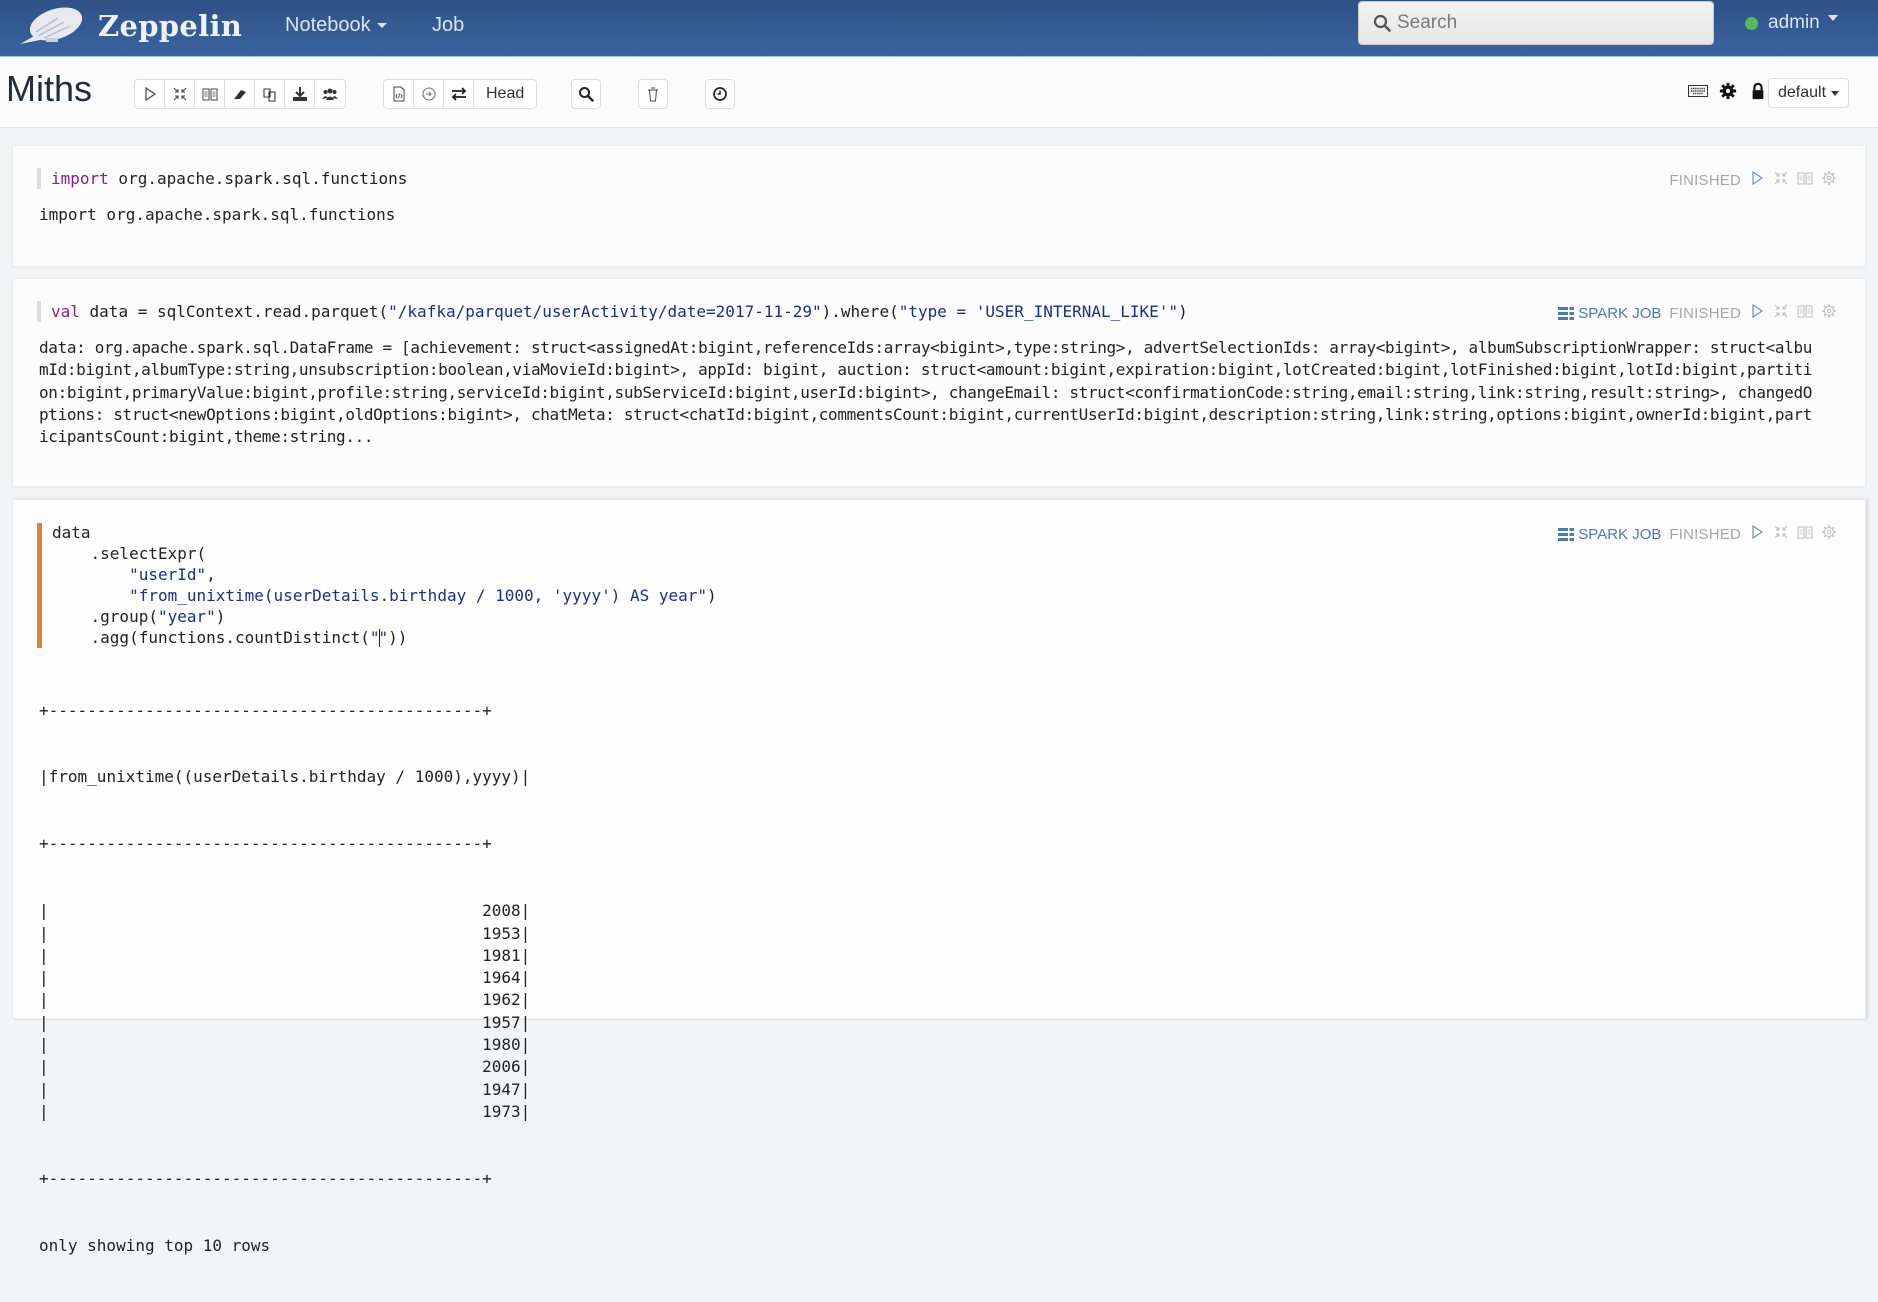 The height and width of the screenshot is (1302, 1878). I want to click on brand-name: Zeppelin, so click(170, 26).